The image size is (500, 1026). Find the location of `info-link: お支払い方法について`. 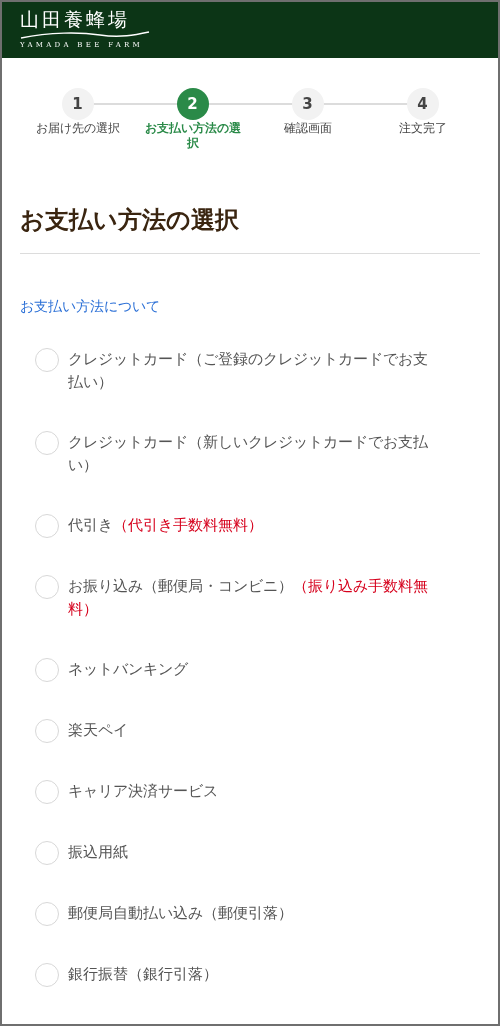

info-link: お支払い方法について is located at coordinates (90, 307).